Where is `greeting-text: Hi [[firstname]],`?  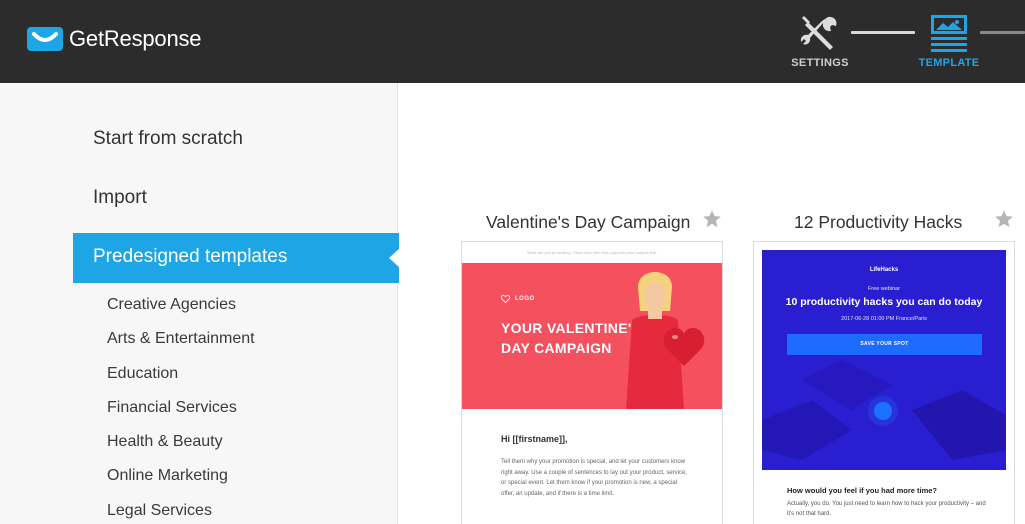
greeting-text: Hi [[firstname]], is located at coordinates (534, 439).